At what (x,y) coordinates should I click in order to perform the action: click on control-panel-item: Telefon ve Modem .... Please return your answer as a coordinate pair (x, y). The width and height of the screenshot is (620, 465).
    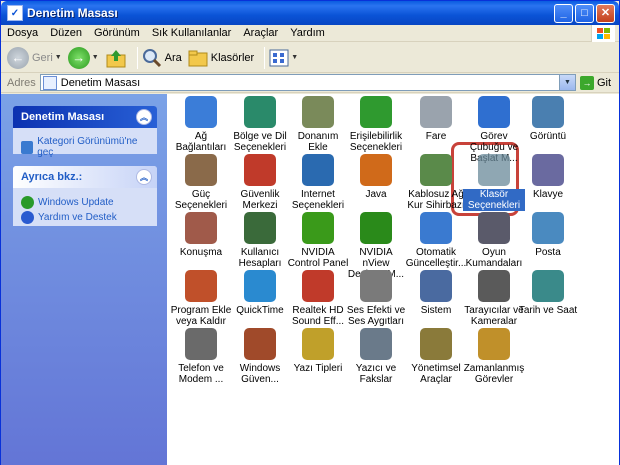
    Looking at the image, I should click on (201, 356).